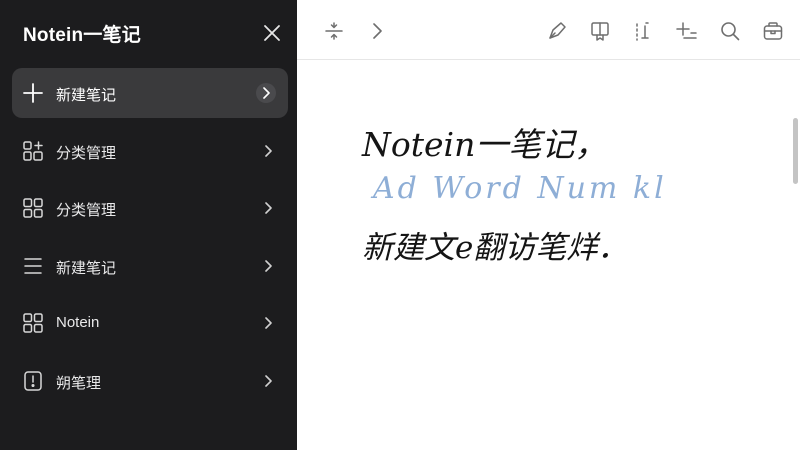 The height and width of the screenshot is (450, 800). I want to click on search-icon, so click(730, 31).